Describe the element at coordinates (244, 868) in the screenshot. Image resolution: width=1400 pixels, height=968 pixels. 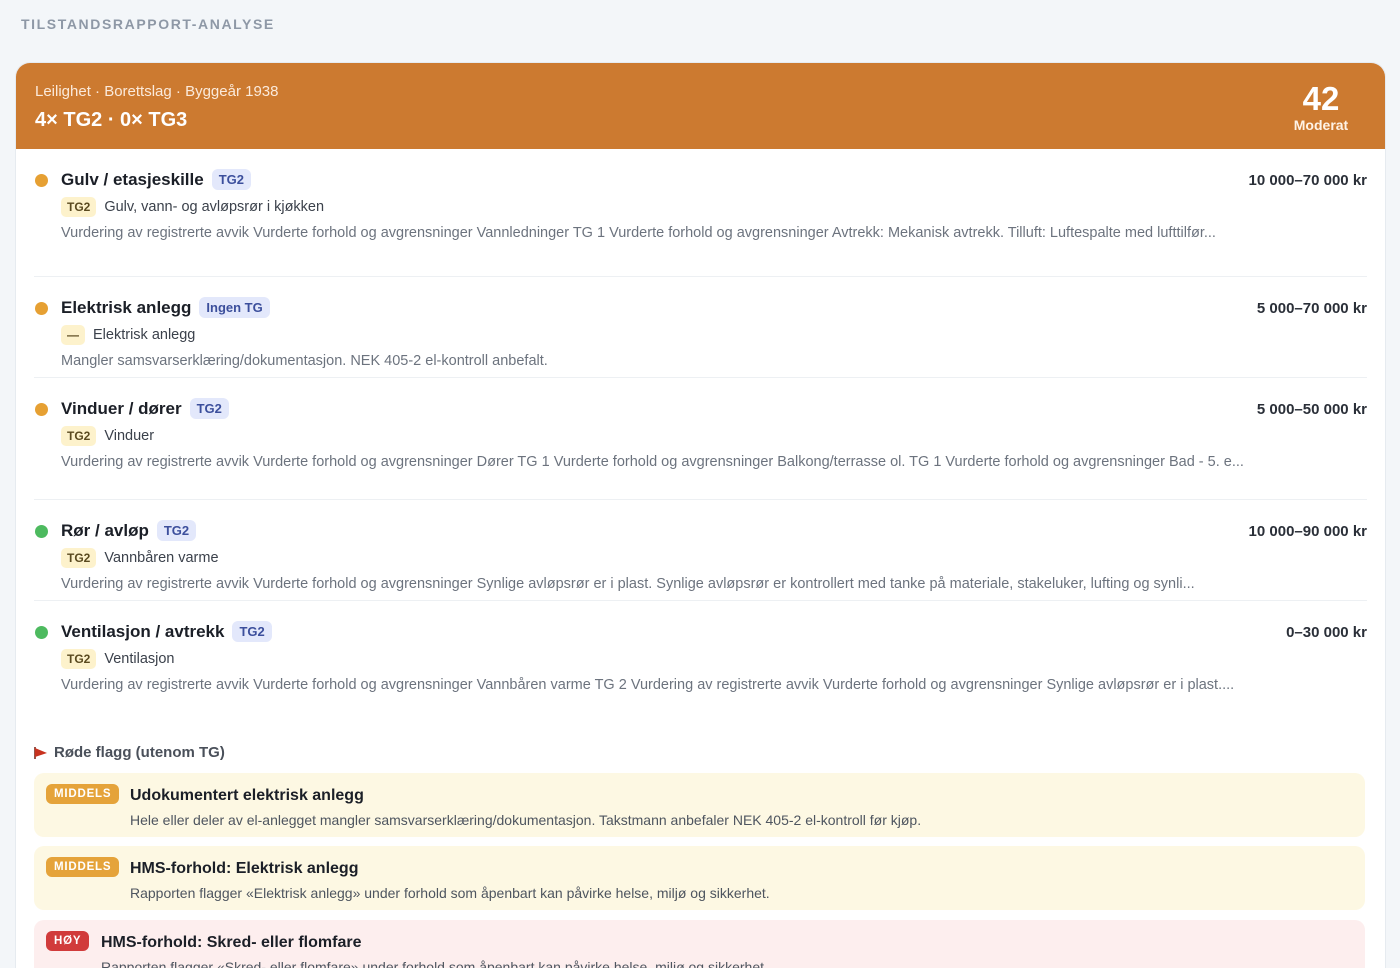
I see `flag-title: HMS-forhold: Elektrisk anlegg` at that location.